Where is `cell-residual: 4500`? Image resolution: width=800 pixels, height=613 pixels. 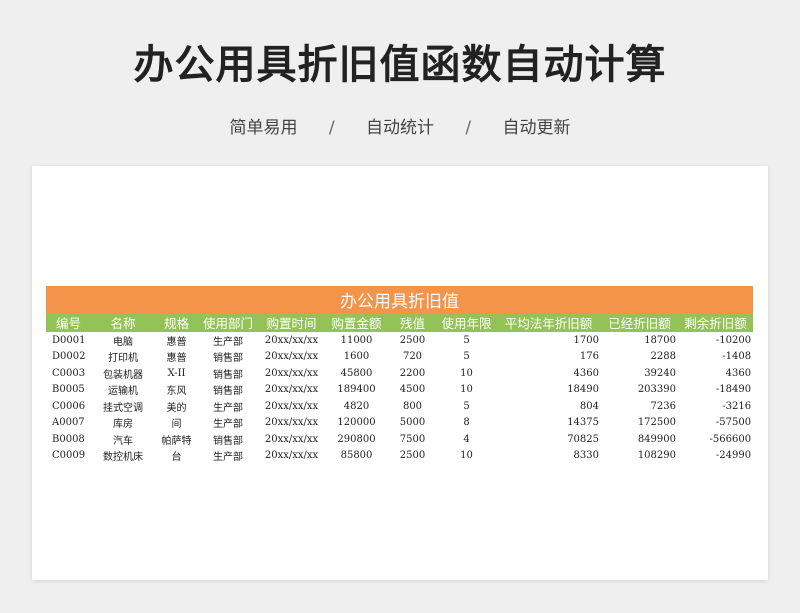
cell-residual: 4500 is located at coordinates (412, 390).